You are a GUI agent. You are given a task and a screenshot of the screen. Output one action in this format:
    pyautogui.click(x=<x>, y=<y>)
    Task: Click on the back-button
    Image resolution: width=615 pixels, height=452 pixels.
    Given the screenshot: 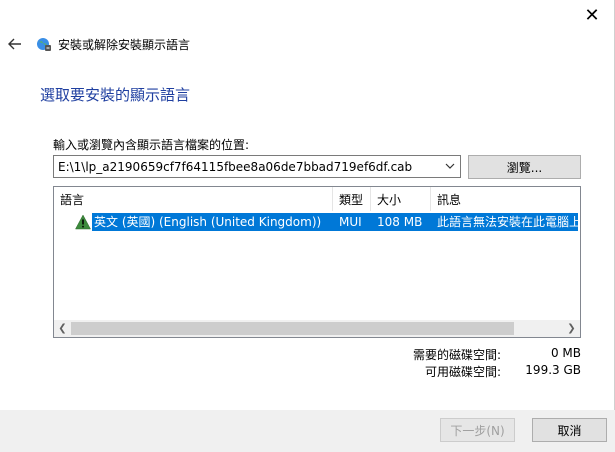 What is the action you would take?
    pyautogui.click(x=15, y=44)
    